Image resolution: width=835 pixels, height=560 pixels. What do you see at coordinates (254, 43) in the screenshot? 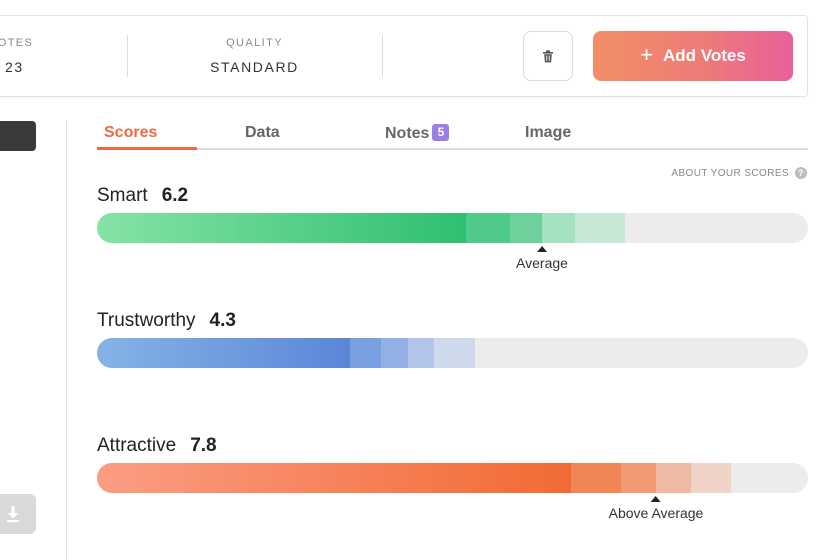
I see `quality-label: QUALITY` at bounding box center [254, 43].